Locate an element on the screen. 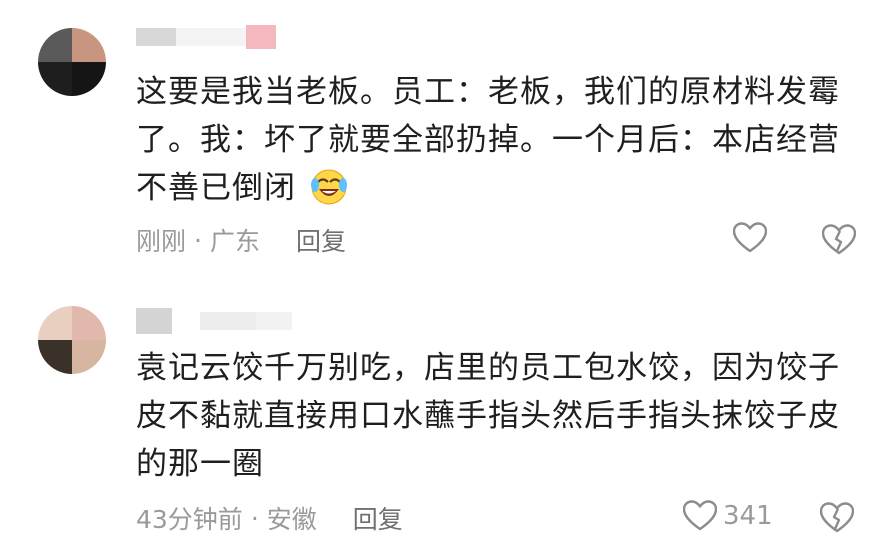 This screenshot has height=550, width=896. like-button: 341 is located at coordinates (728, 516).